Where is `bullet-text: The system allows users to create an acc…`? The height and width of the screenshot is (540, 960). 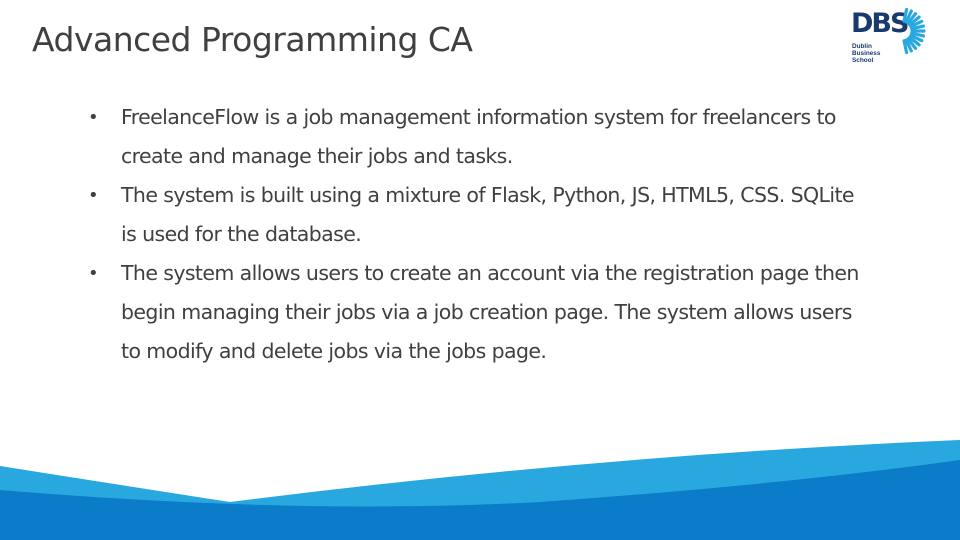 bullet-text: The system allows users to create an acc… is located at coordinates (490, 312).